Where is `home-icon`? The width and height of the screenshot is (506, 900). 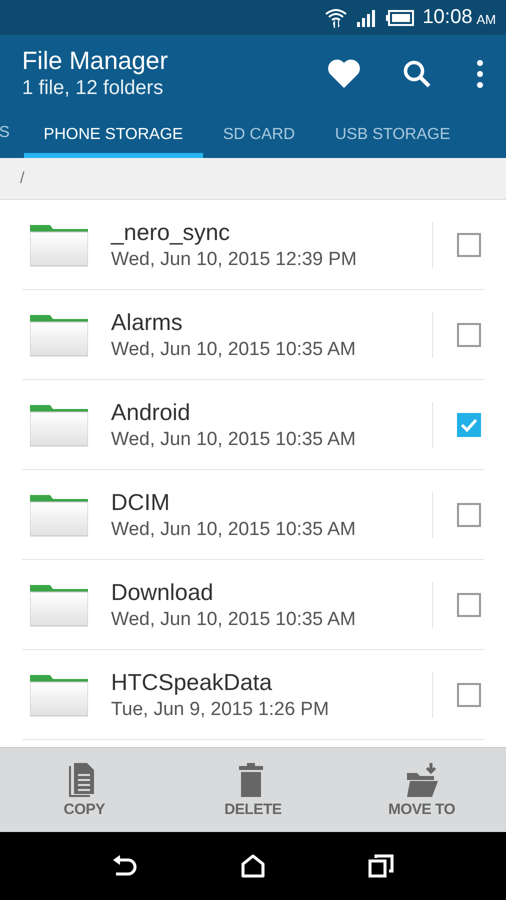
home-icon is located at coordinates (252, 866).